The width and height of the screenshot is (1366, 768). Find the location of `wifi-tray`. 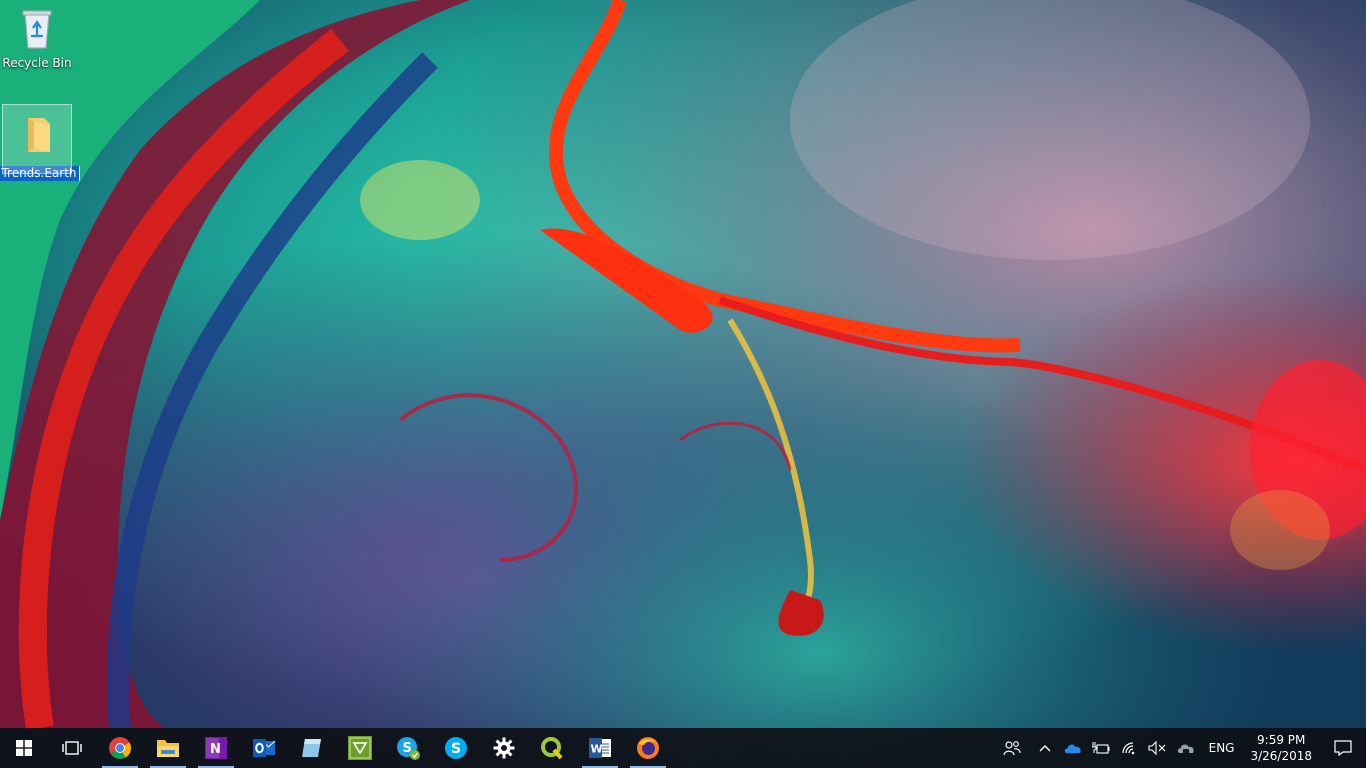

wifi-tray is located at coordinates (1129, 748).